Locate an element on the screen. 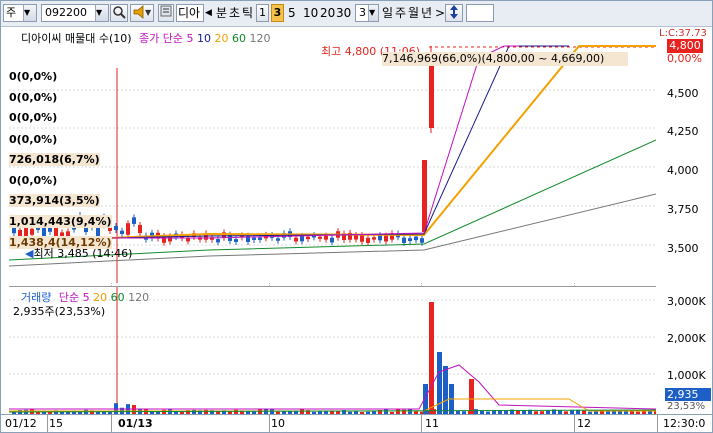 The image size is (713, 433). range-month-button: 월 is located at coordinates (413, 13).